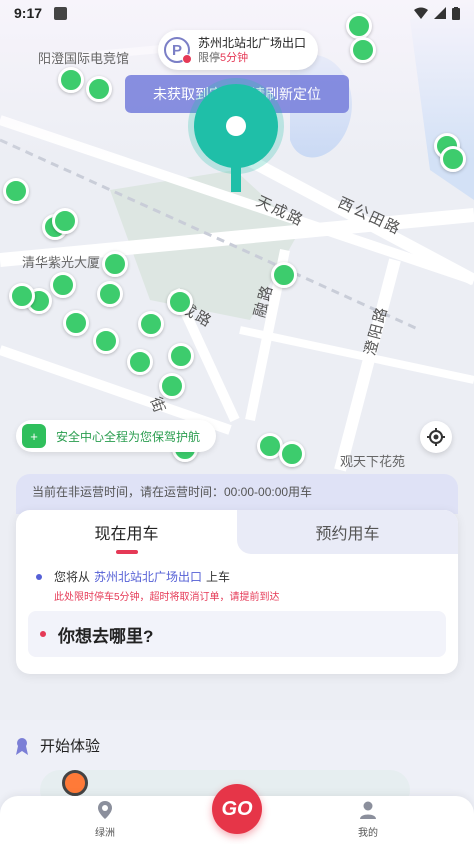 The width and height of the screenshot is (474, 844). What do you see at coordinates (178, 50) in the screenshot?
I see `parking-icon: P` at bounding box center [178, 50].